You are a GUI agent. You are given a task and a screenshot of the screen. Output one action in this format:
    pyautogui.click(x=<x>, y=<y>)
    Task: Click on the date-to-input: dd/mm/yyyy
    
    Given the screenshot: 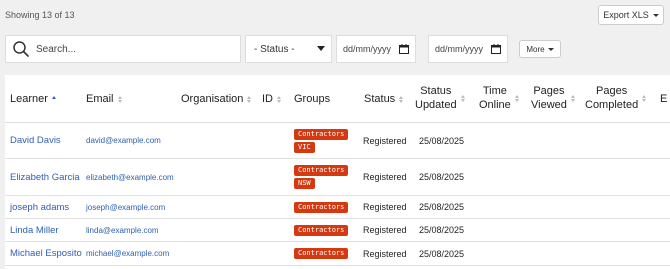 What is the action you would take?
    pyautogui.click(x=468, y=49)
    